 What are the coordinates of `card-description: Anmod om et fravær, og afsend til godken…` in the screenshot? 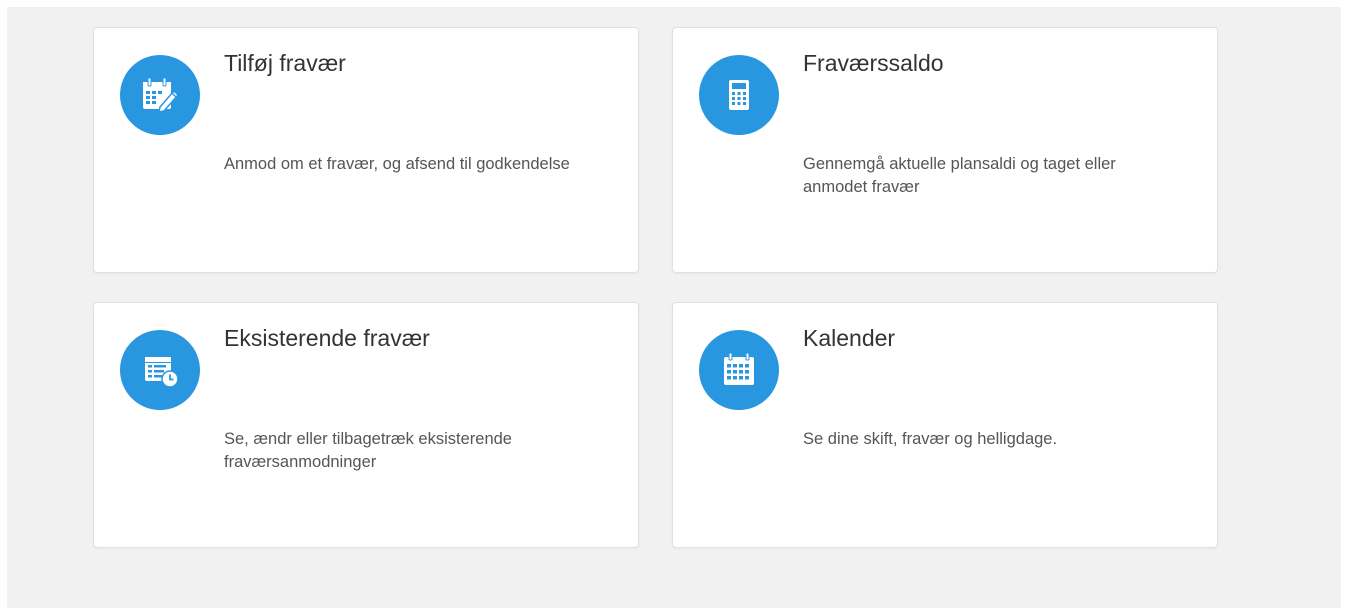 It's located at (397, 164).